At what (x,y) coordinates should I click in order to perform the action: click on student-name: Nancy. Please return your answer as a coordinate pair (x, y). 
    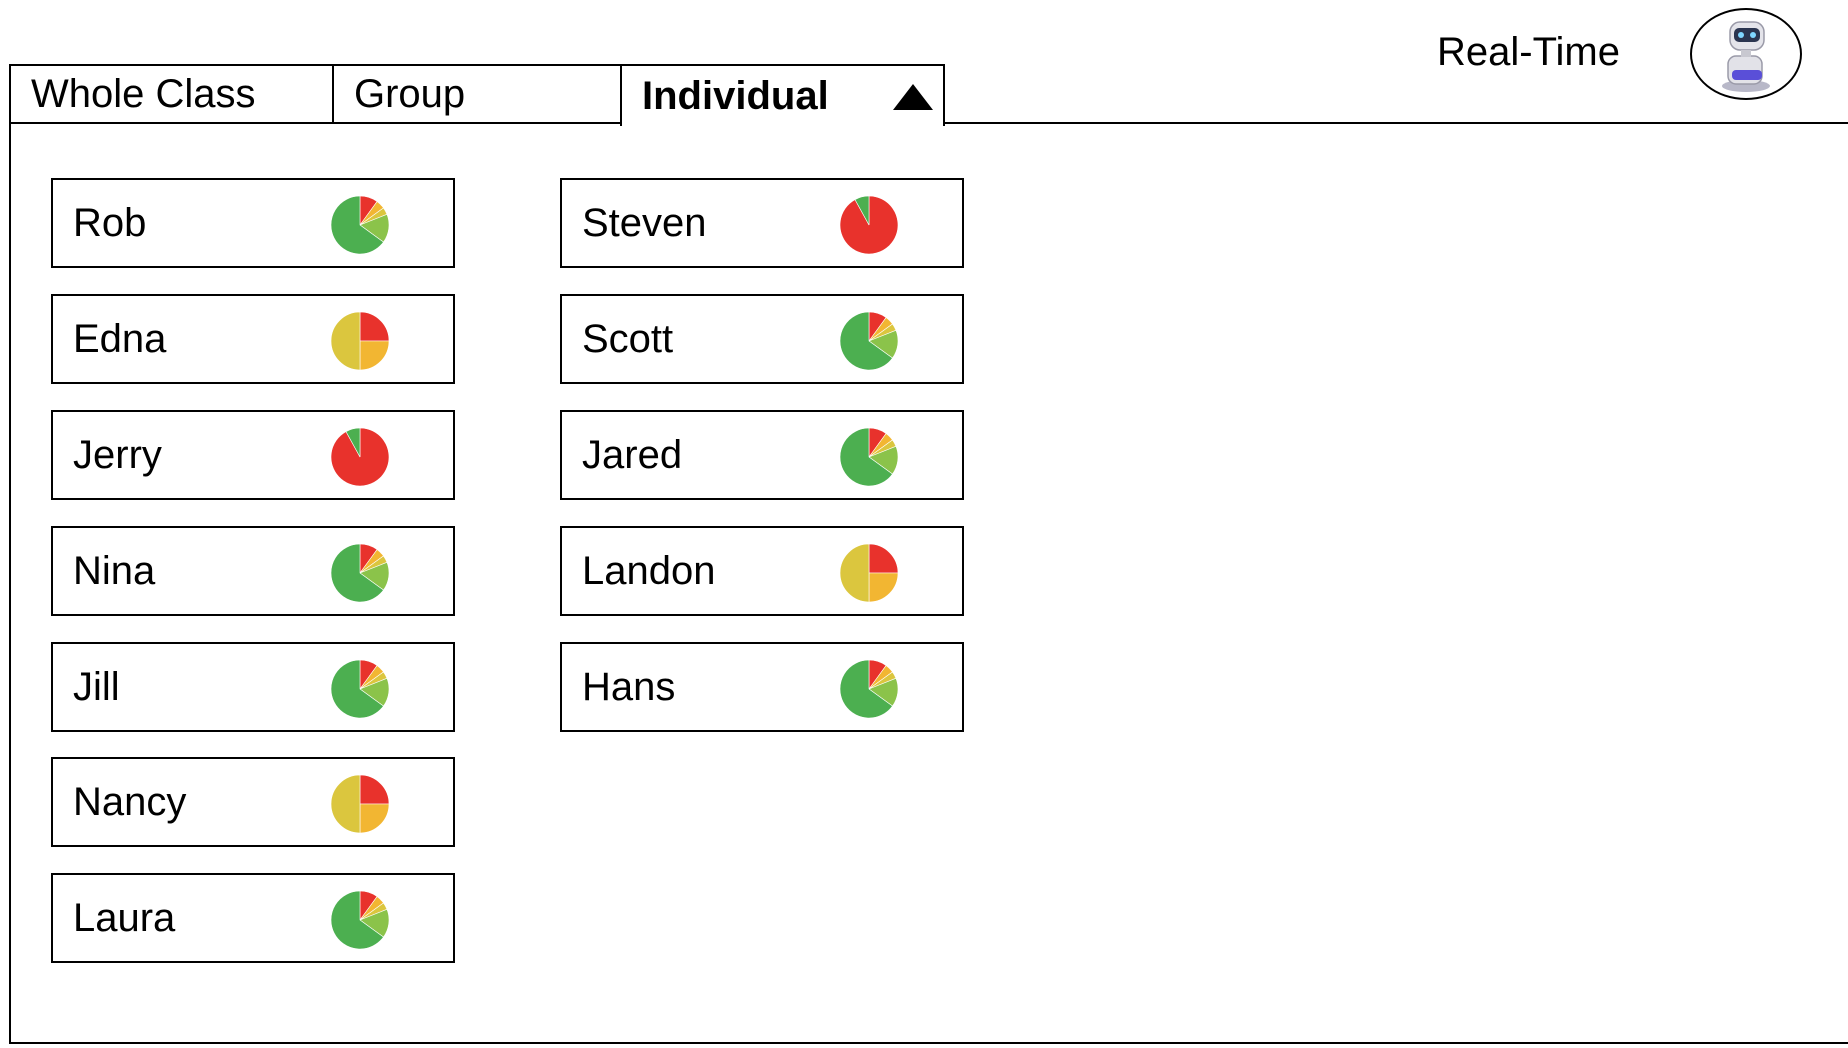
    Looking at the image, I should click on (130, 802).